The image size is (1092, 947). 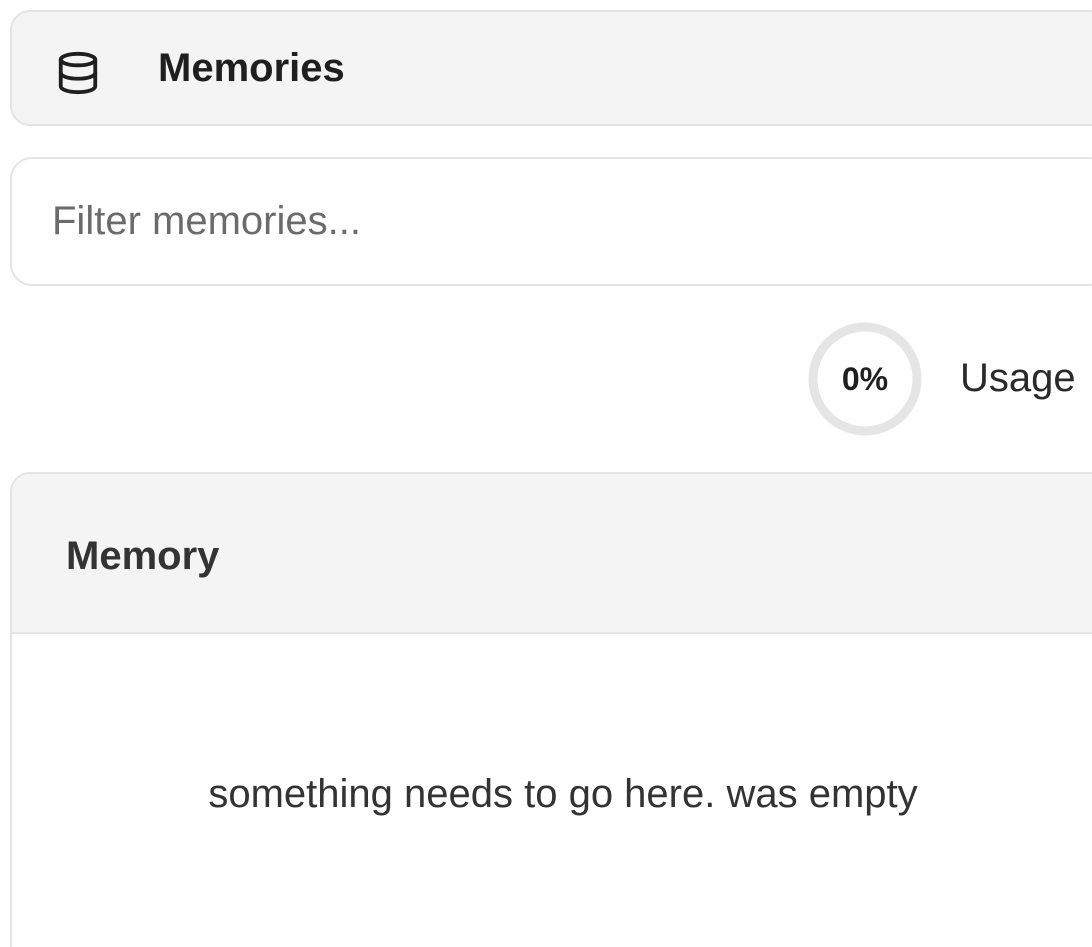 I want to click on usage-percent: 0%, so click(x=865, y=378).